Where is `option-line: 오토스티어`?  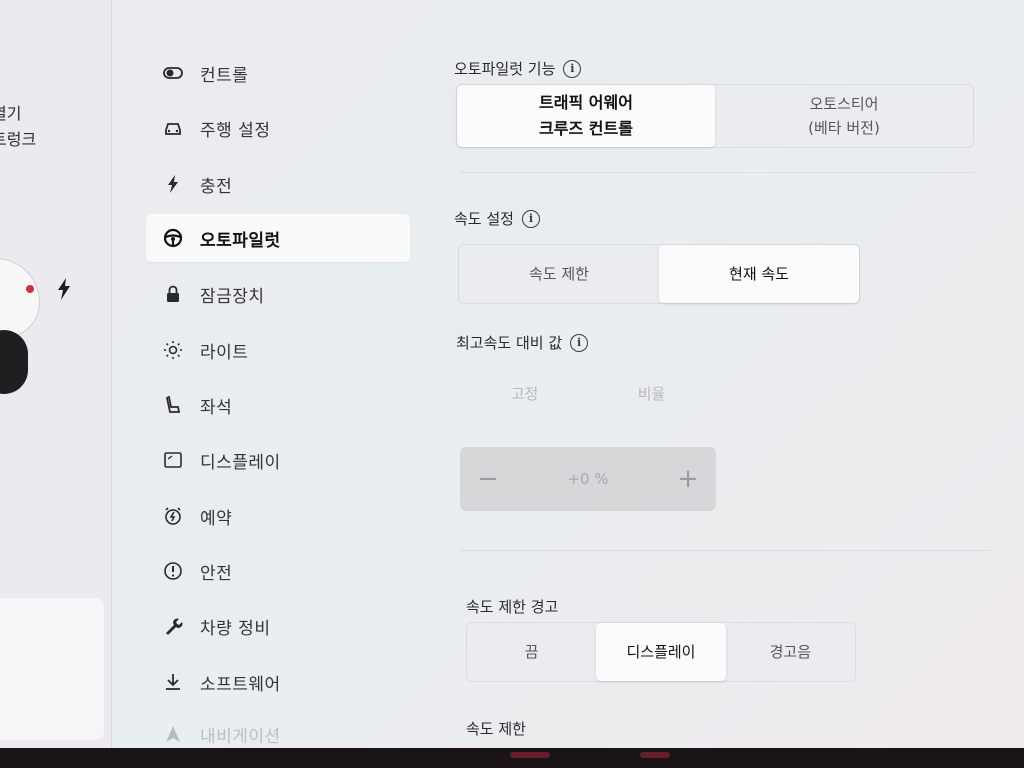 option-line: 오토스티어 is located at coordinates (844, 104).